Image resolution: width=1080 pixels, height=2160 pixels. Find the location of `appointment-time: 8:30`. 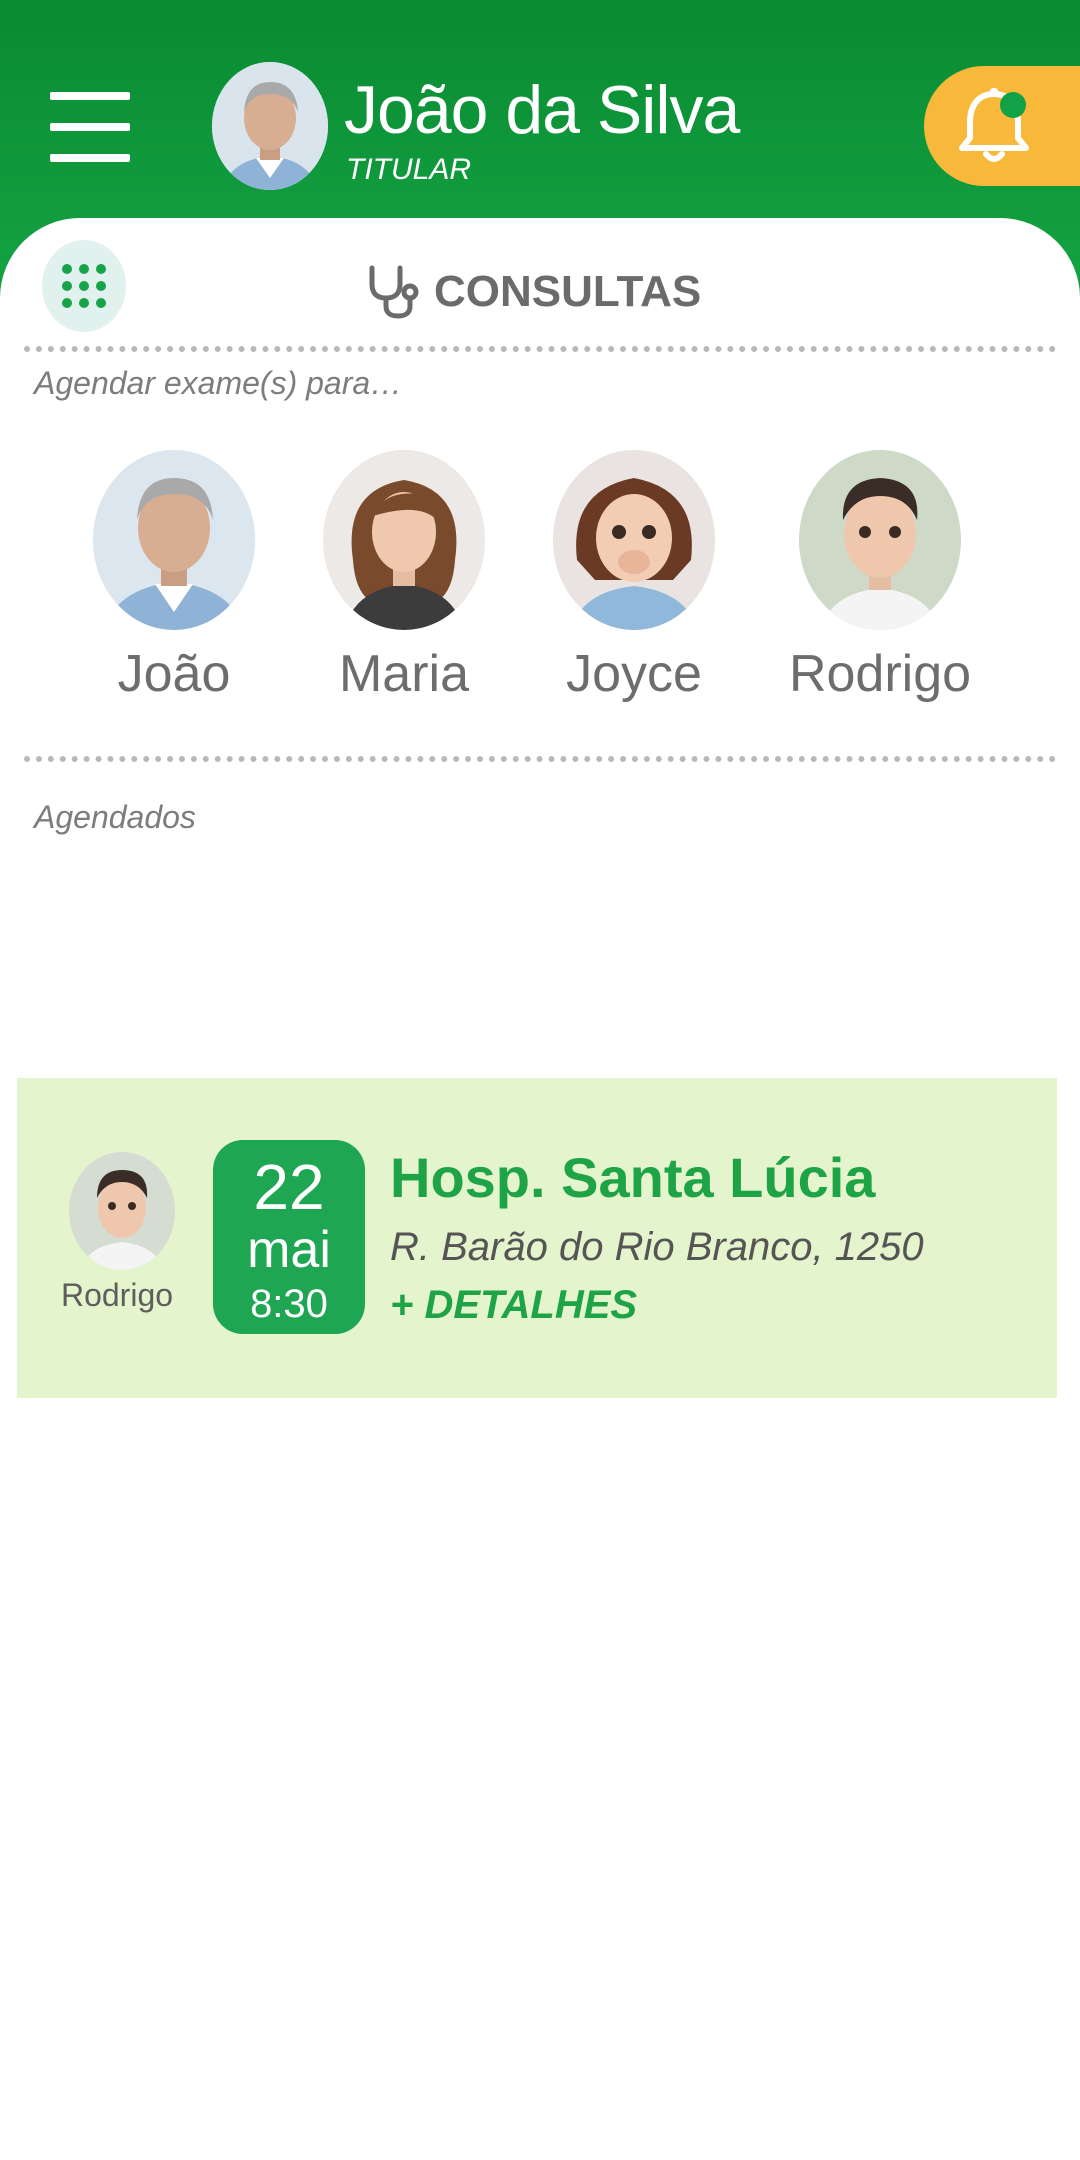

appointment-time: 8:30 is located at coordinates (289, 1304).